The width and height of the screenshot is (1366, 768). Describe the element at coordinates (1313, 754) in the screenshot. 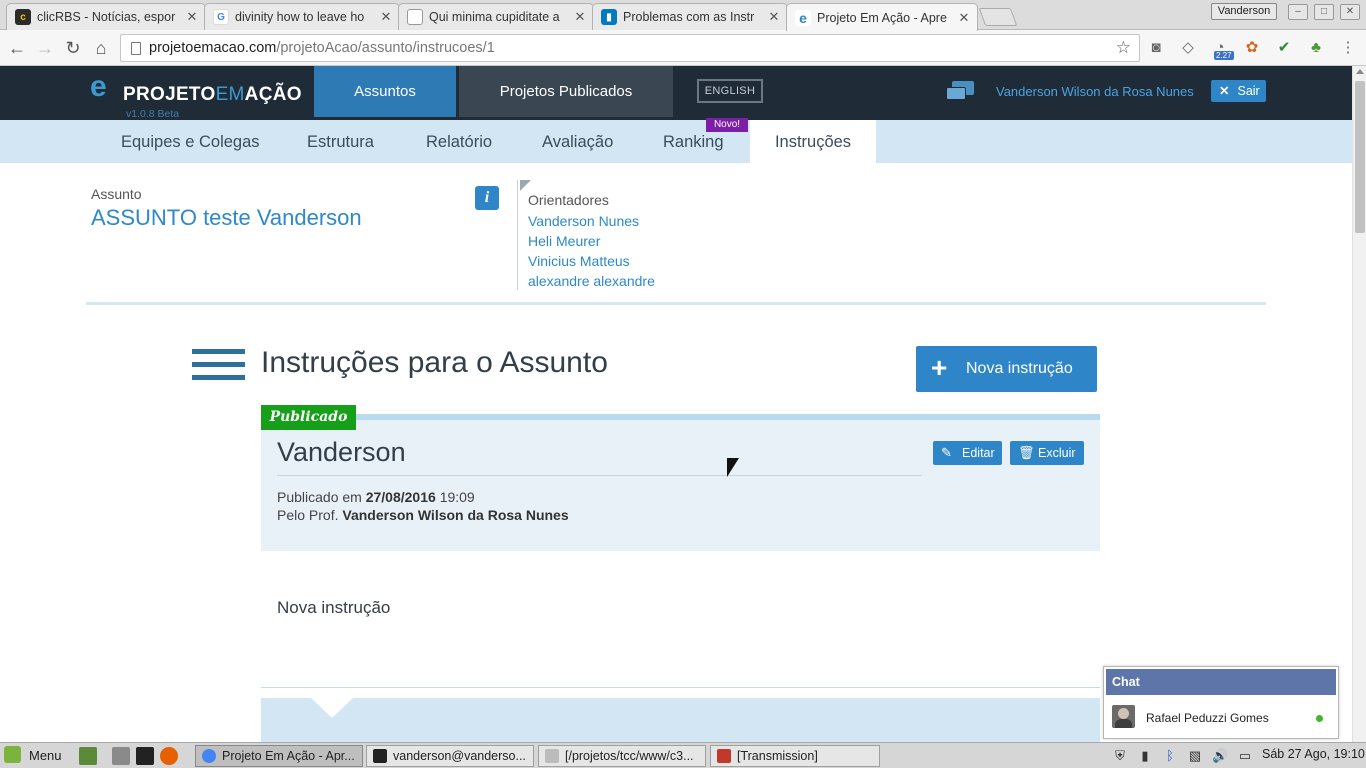

I see `clock: Sáb 27 Ago, 19:10` at that location.